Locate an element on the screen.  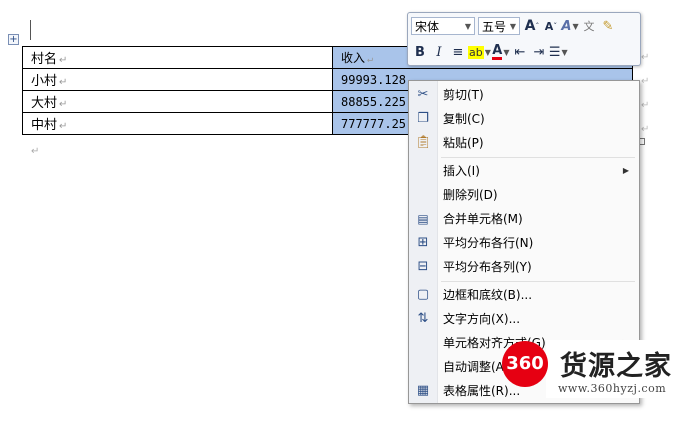
center-align-icon: ≡ is located at coordinates (458, 52).